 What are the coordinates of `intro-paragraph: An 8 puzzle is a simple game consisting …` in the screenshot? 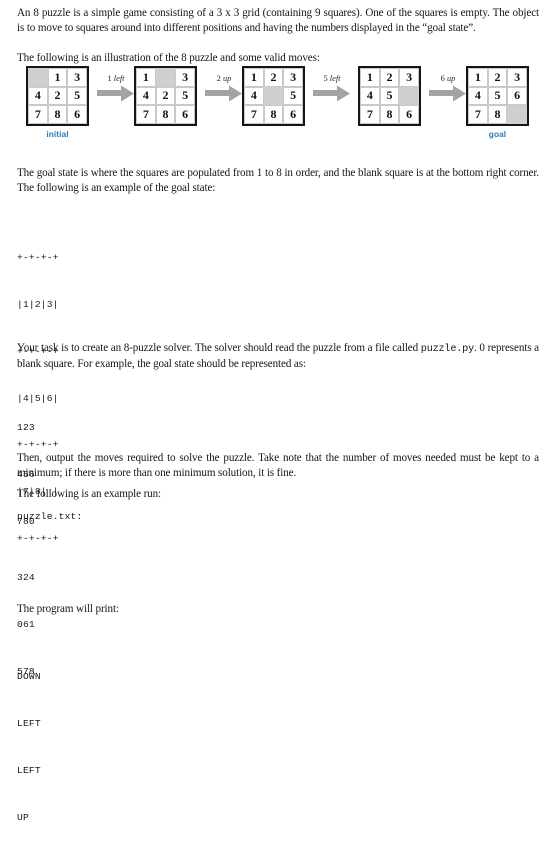 It's located at (278, 21).